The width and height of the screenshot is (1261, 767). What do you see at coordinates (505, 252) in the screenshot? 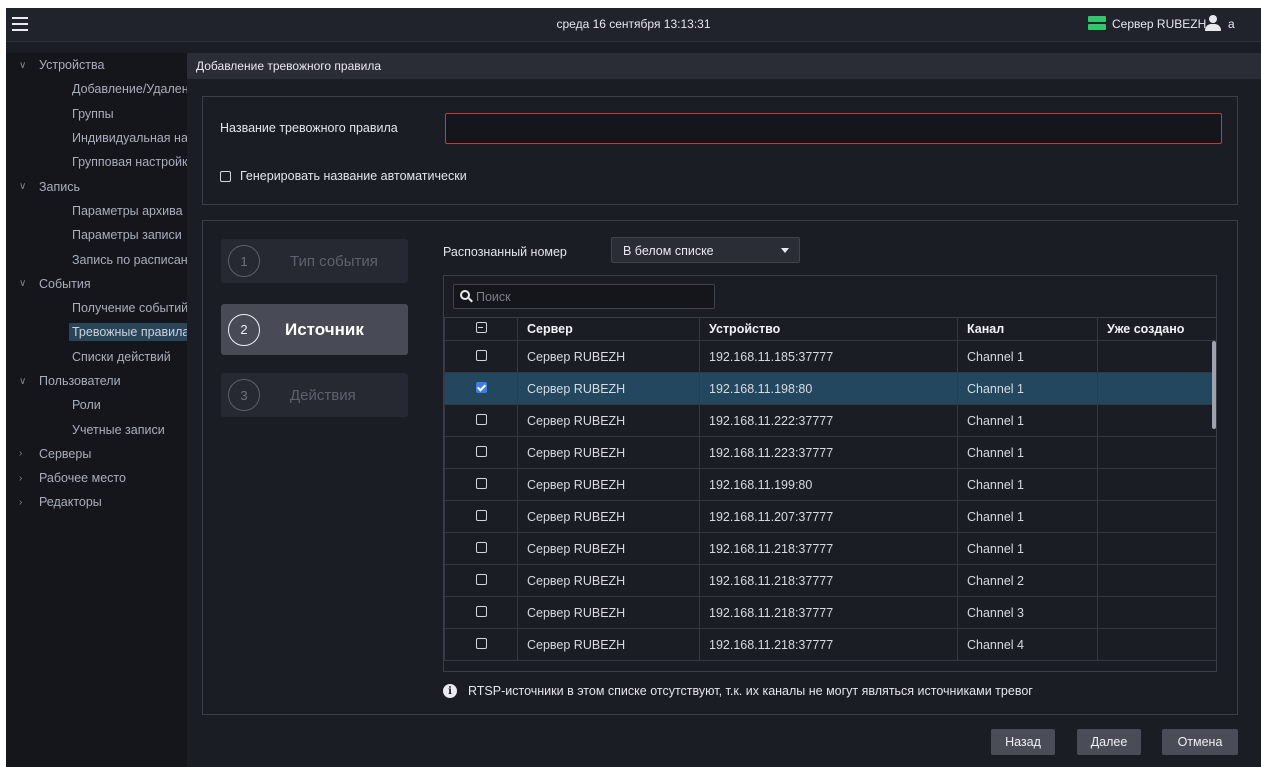
I see `plate-filter-label: Распознанный номер` at bounding box center [505, 252].